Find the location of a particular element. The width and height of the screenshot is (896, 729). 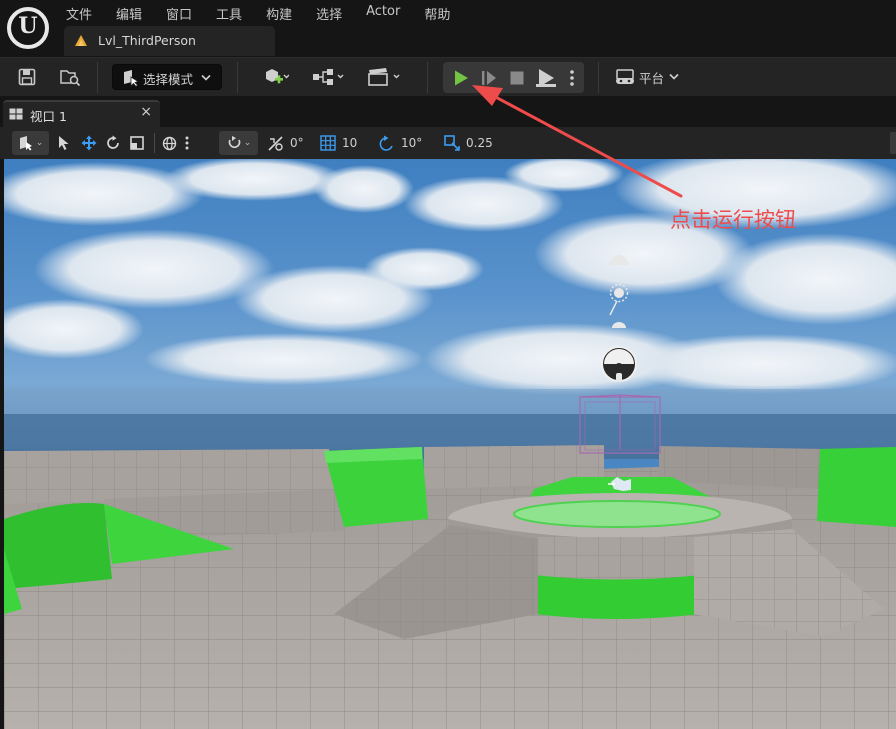

move-icon is located at coordinates (89, 143).